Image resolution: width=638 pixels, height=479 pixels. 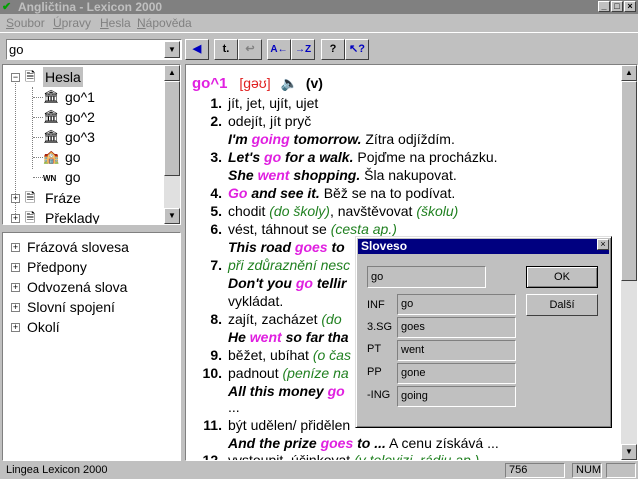 I want to click on sense-text: vykládat., so click(x=256, y=301).